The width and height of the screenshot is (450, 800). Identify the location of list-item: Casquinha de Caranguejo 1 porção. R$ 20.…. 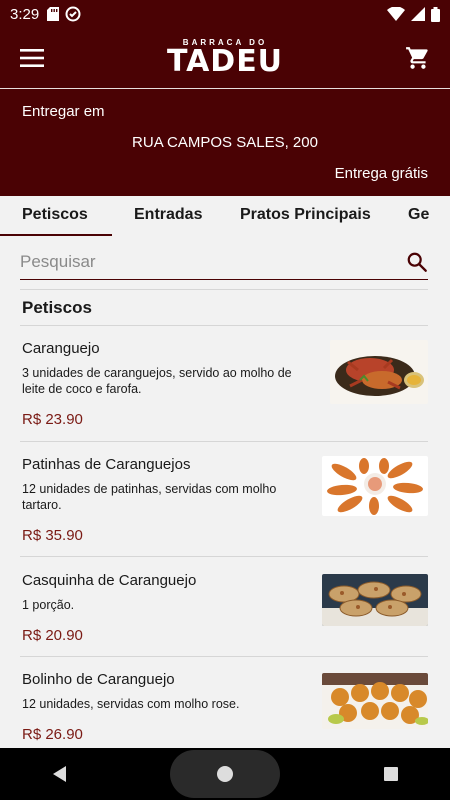
(225, 614).